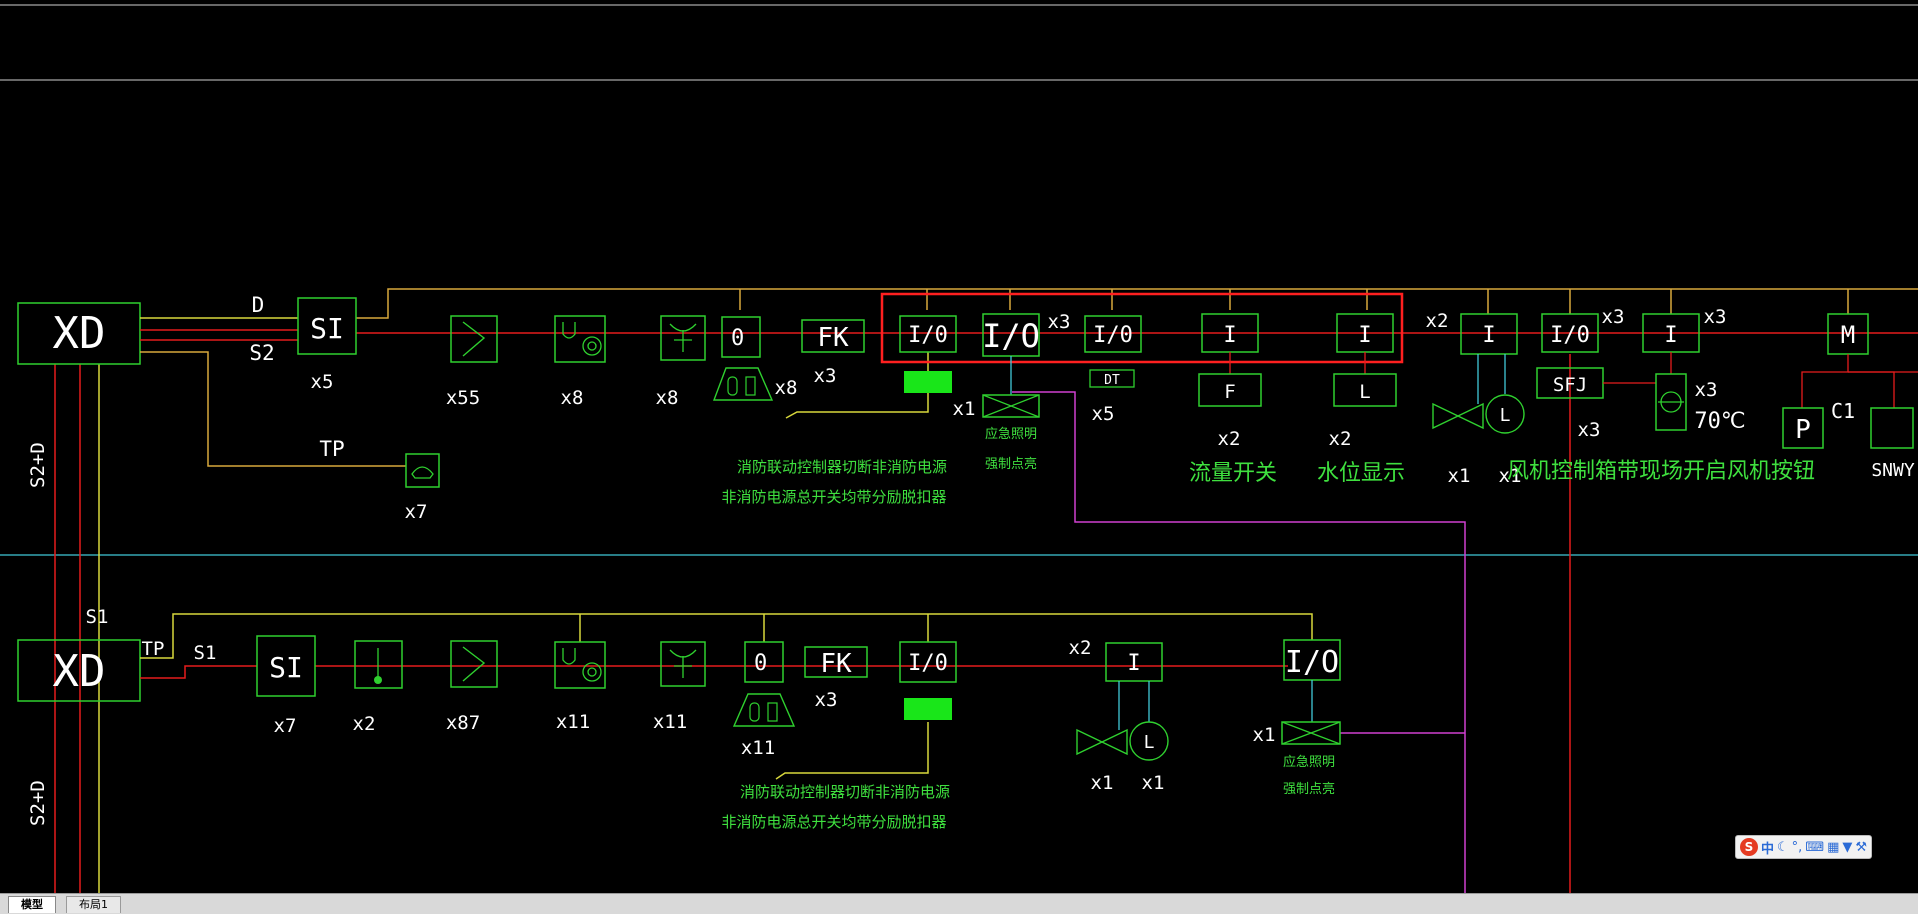 The image size is (1918, 914). I want to click on valve-icon-bottom, so click(1090, 742).